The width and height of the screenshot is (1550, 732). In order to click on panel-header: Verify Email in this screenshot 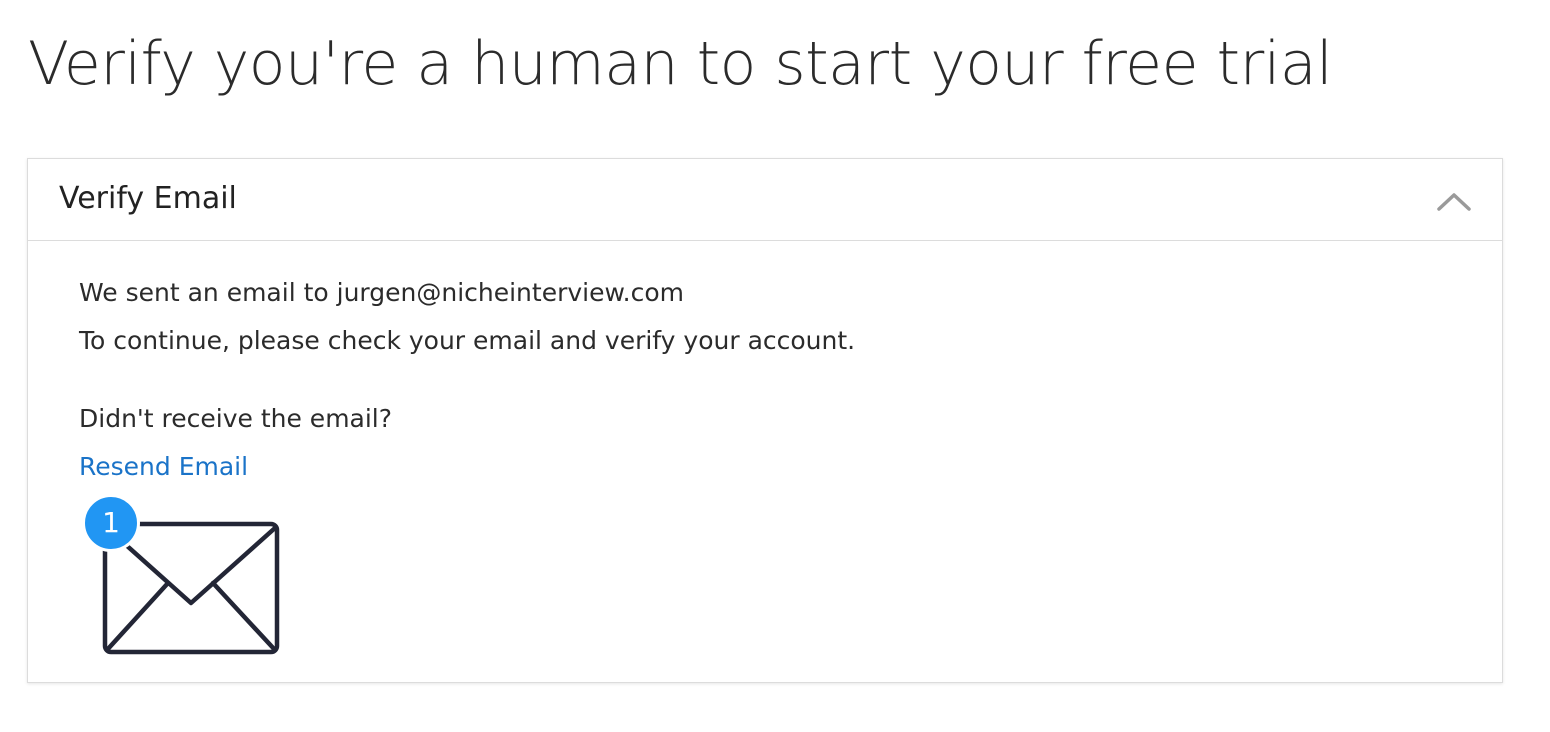, I will do `click(765, 200)`.